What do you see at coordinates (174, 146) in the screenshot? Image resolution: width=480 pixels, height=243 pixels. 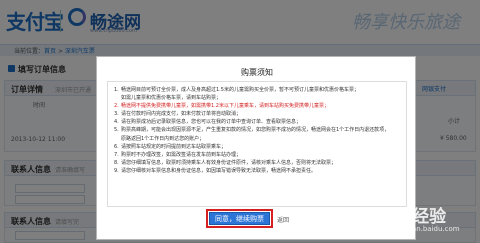 I see `rule-text: 请按照车站规定的时间提前到达车站取票乘车；` at bounding box center [174, 146].